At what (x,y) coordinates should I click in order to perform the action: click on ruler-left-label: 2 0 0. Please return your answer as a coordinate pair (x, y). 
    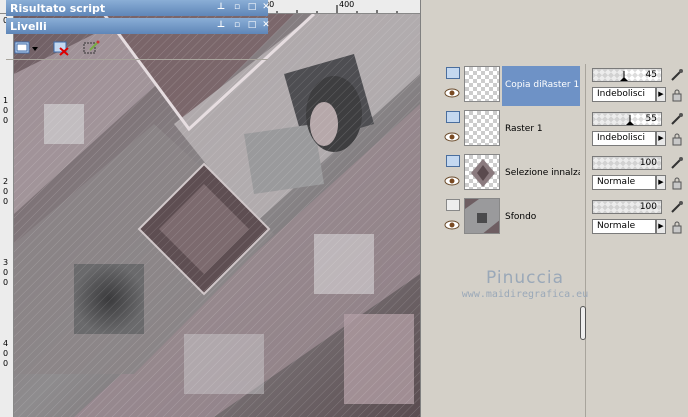
    Looking at the image, I should click on (6, 191).